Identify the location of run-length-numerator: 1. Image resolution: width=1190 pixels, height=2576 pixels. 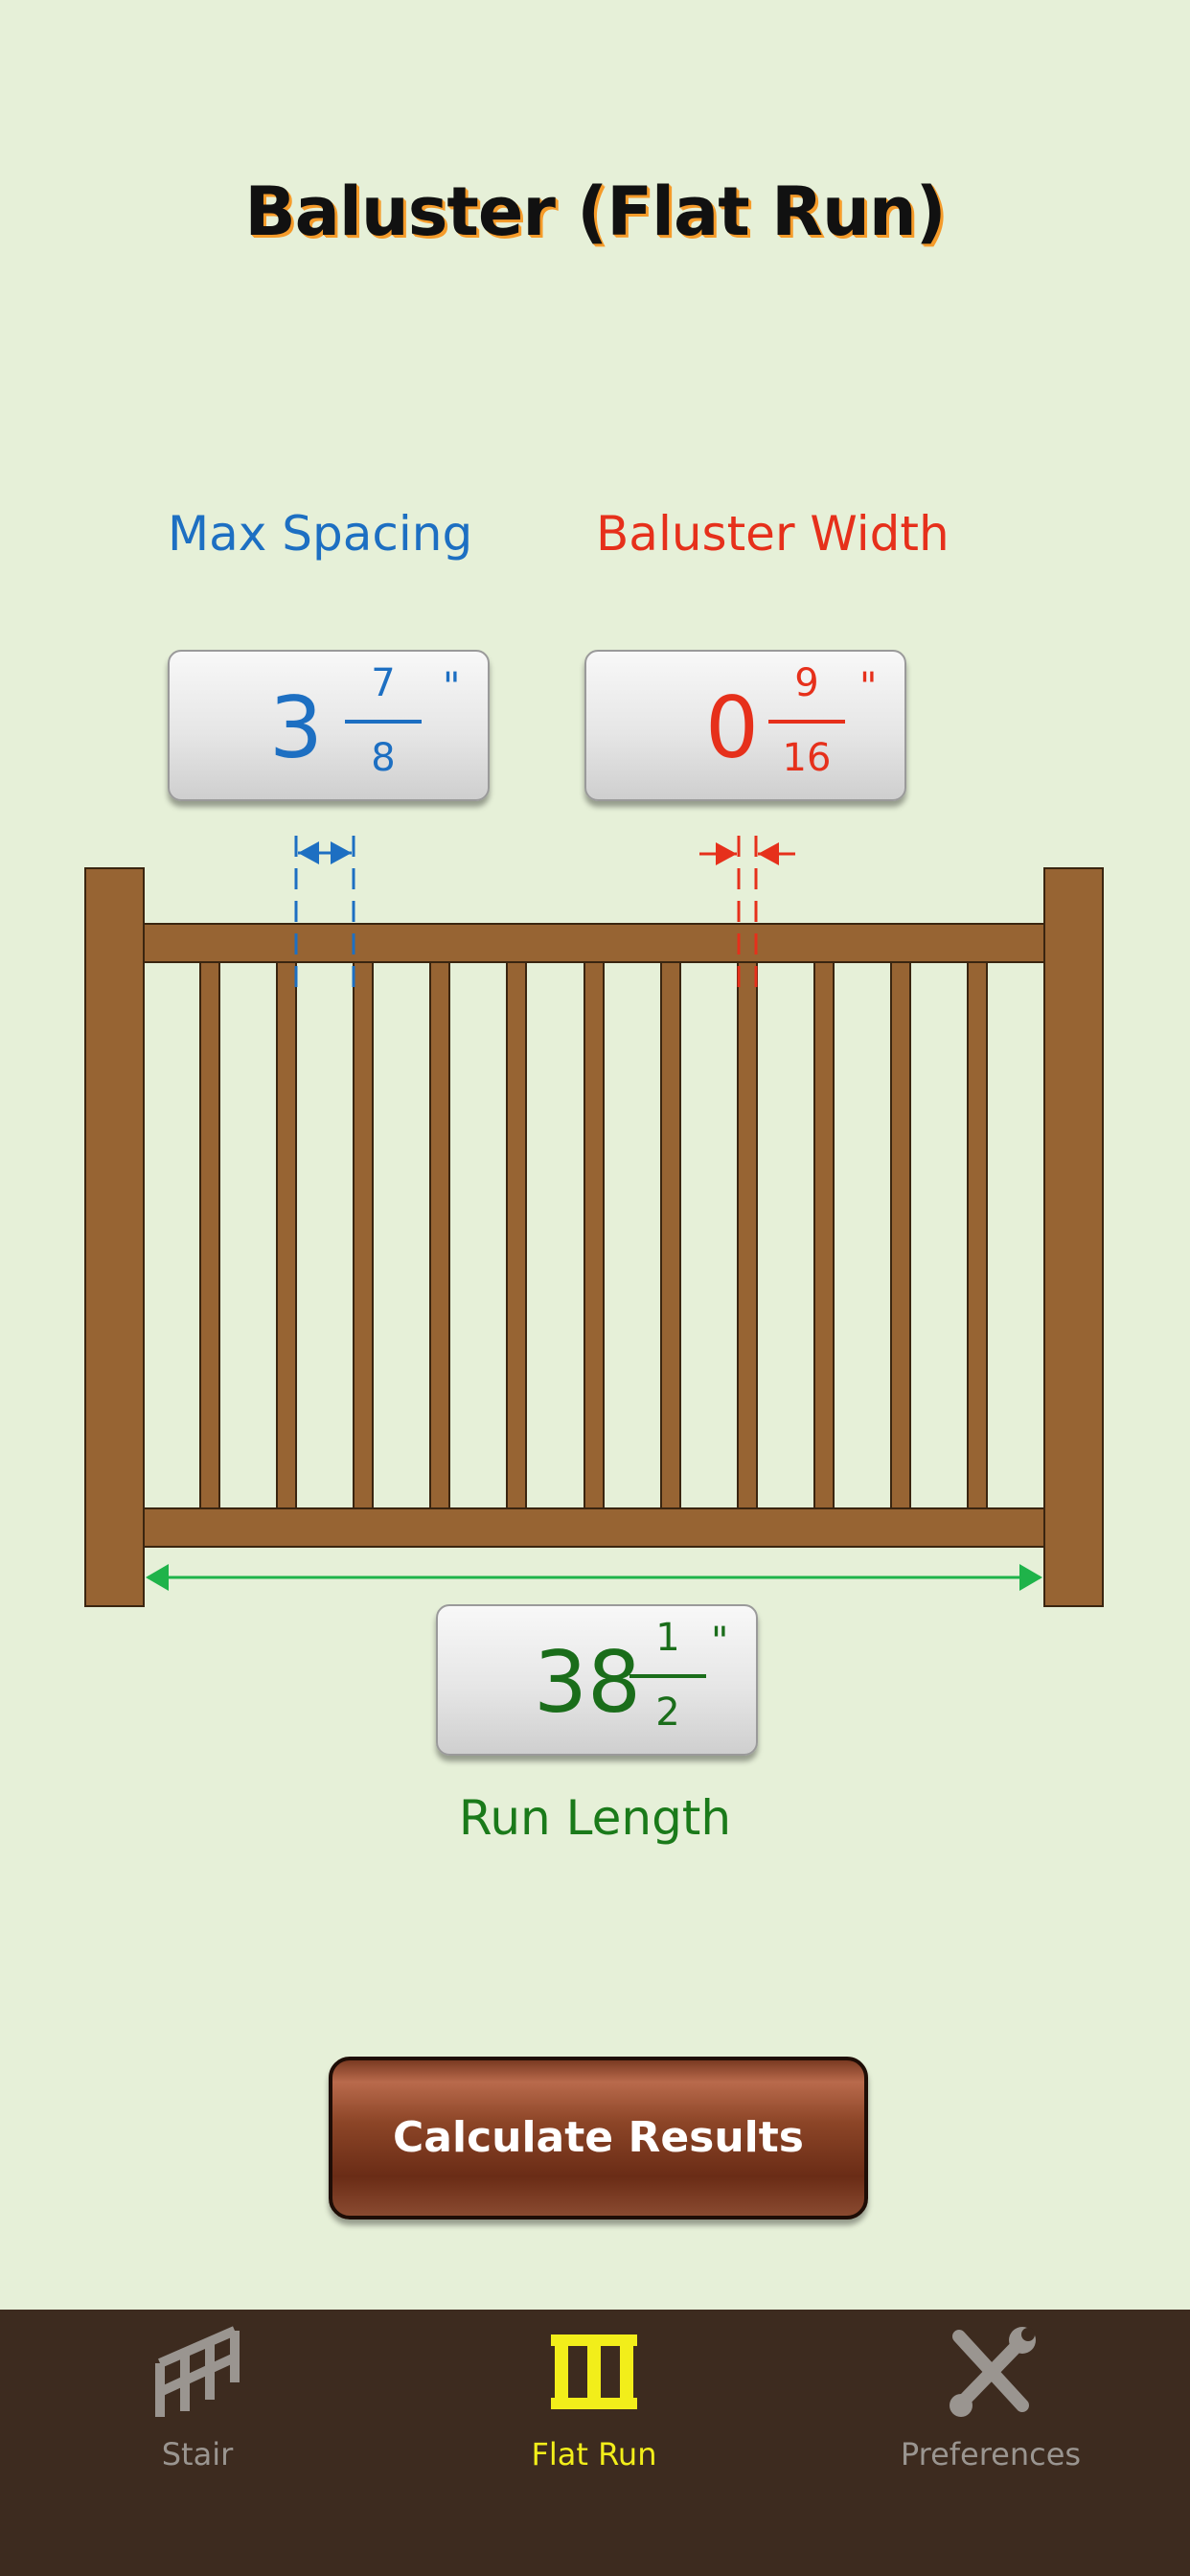
(668, 1638).